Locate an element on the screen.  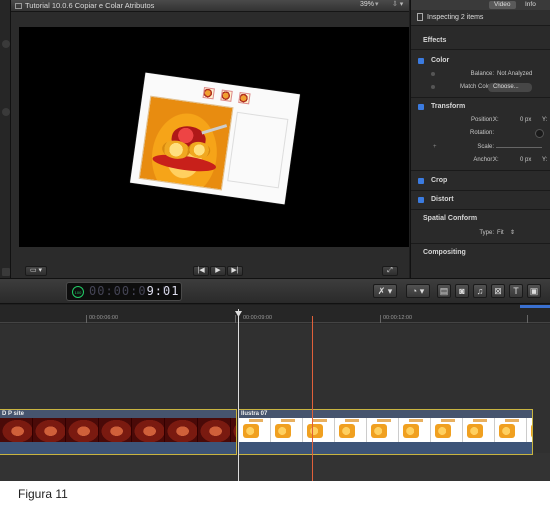
figure-caption: Figura 11 is located at coordinates (43, 494).